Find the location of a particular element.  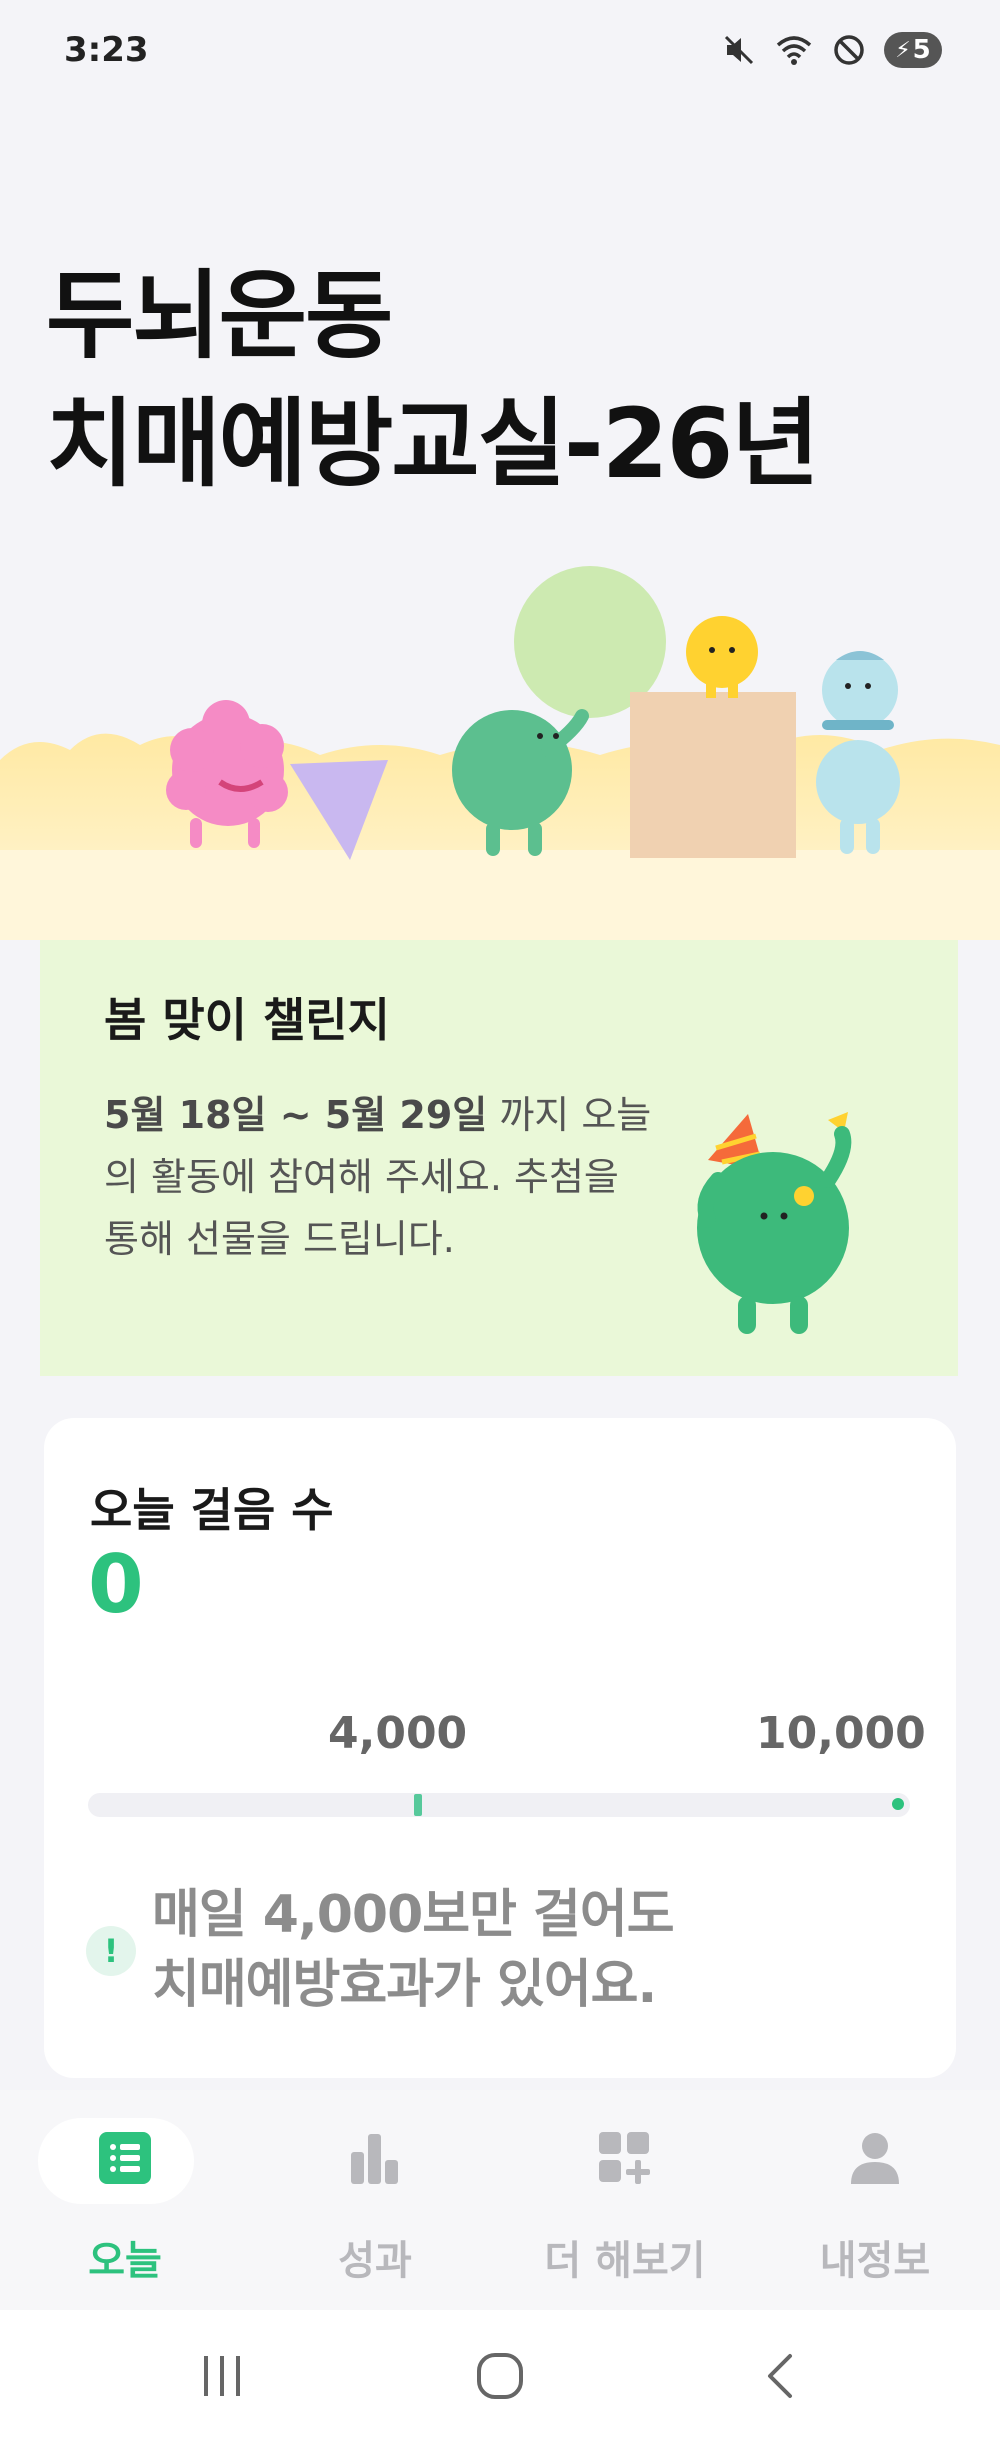

steps-count: 0 is located at coordinates (116, 1584).